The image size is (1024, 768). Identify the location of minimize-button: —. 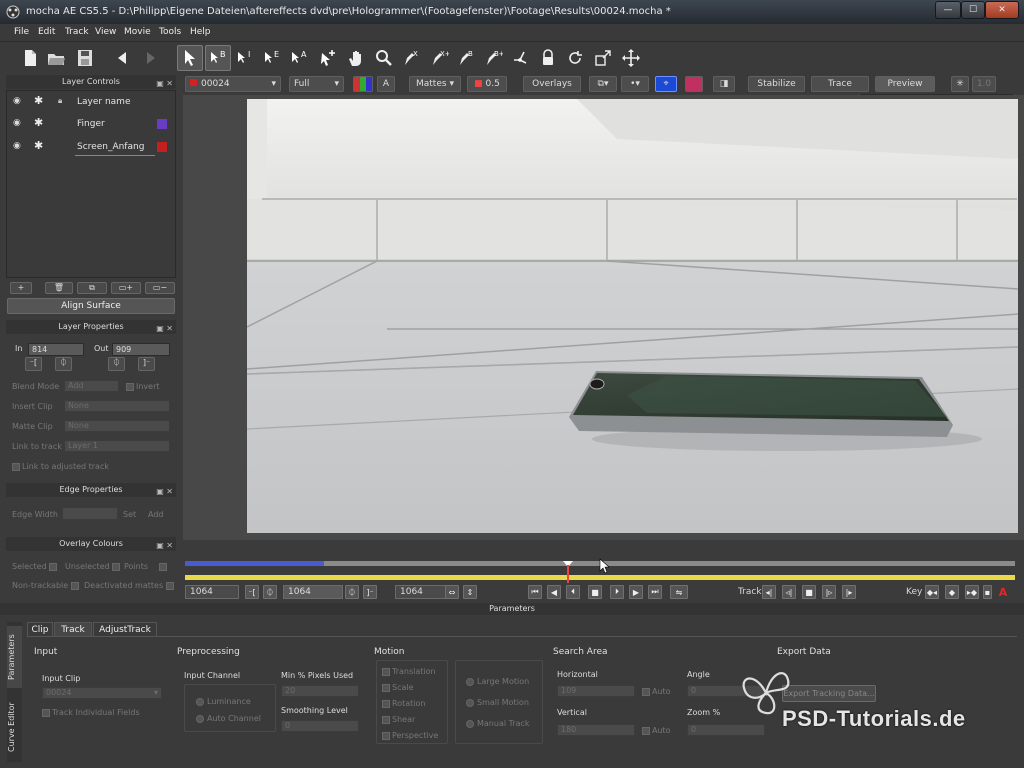
(948, 10).